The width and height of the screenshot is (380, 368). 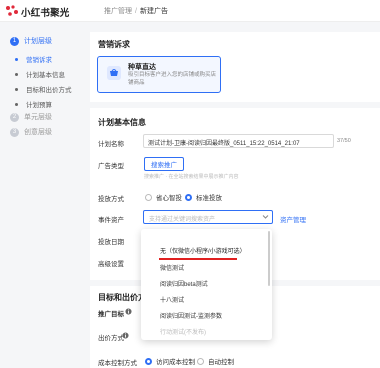 What do you see at coordinates (14, 132) in the screenshot?
I see `step-number: 3` at bounding box center [14, 132].